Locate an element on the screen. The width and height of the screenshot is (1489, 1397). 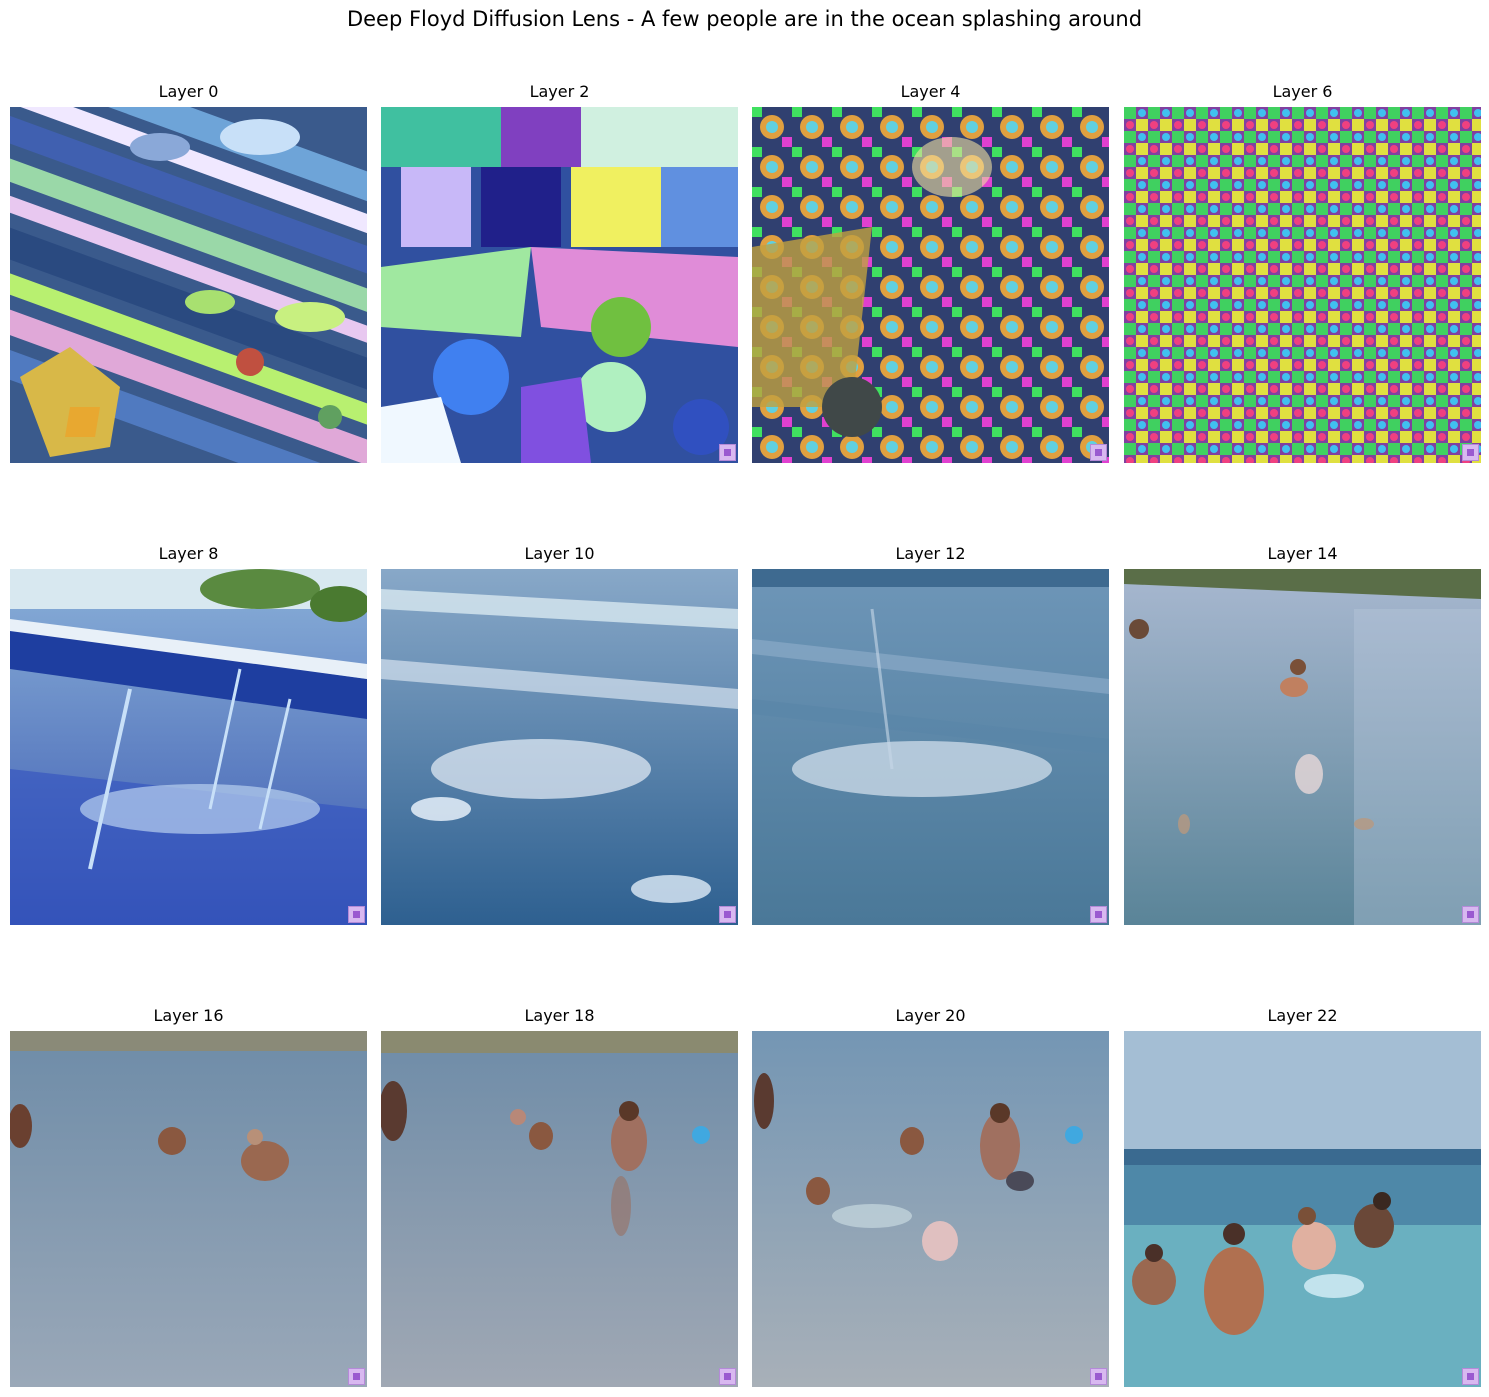
panel-title: Layer 10 is located at coordinates (559, 553).